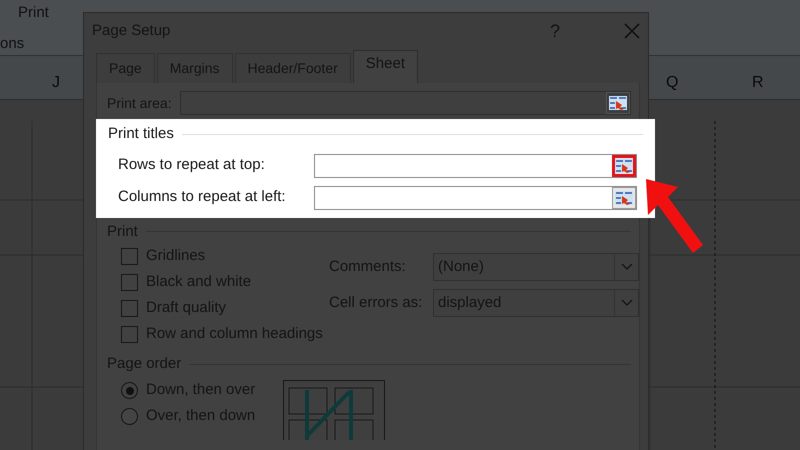  Describe the element at coordinates (758, 83) in the screenshot. I see `column-header: R` at that location.